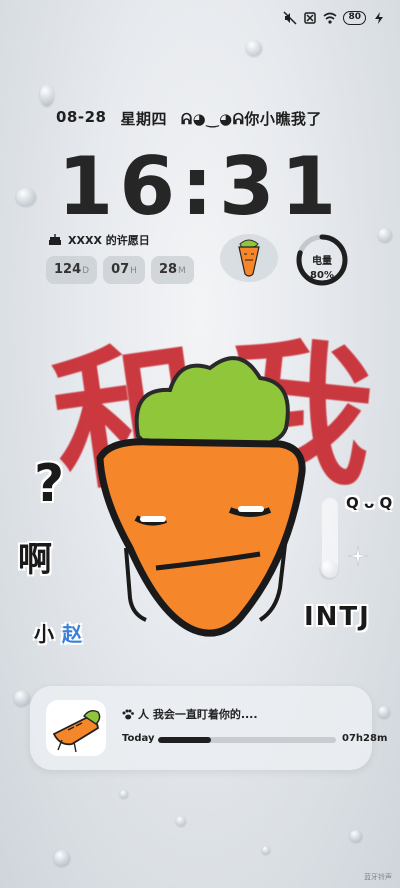 The image size is (400, 888). Describe the element at coordinates (369, 503) in the screenshot. I see `face-sticker: Q ᴗ Q` at that location.